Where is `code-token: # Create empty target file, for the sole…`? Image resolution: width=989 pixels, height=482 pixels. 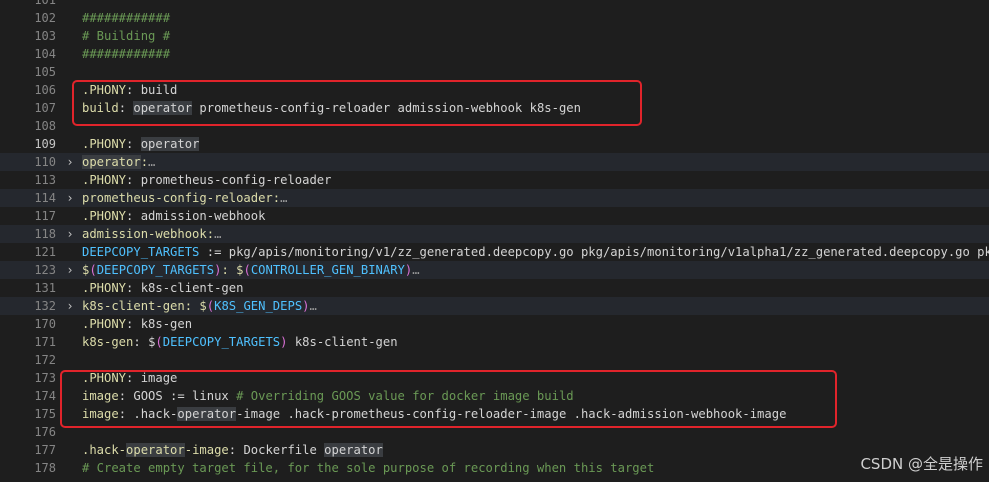 code-token: # Create empty target file, for the sole… is located at coordinates (368, 468).